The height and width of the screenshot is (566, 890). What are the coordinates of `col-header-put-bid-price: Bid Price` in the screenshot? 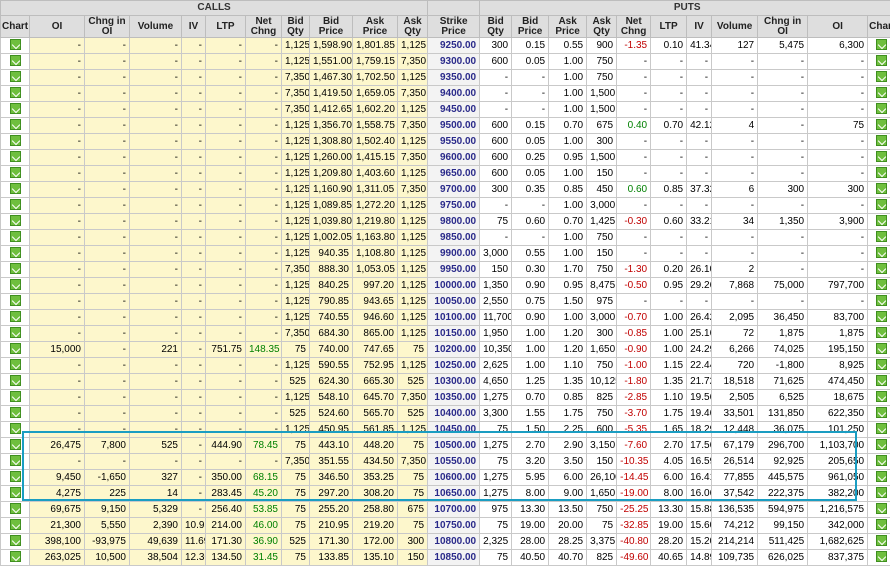 It's located at (530, 27).